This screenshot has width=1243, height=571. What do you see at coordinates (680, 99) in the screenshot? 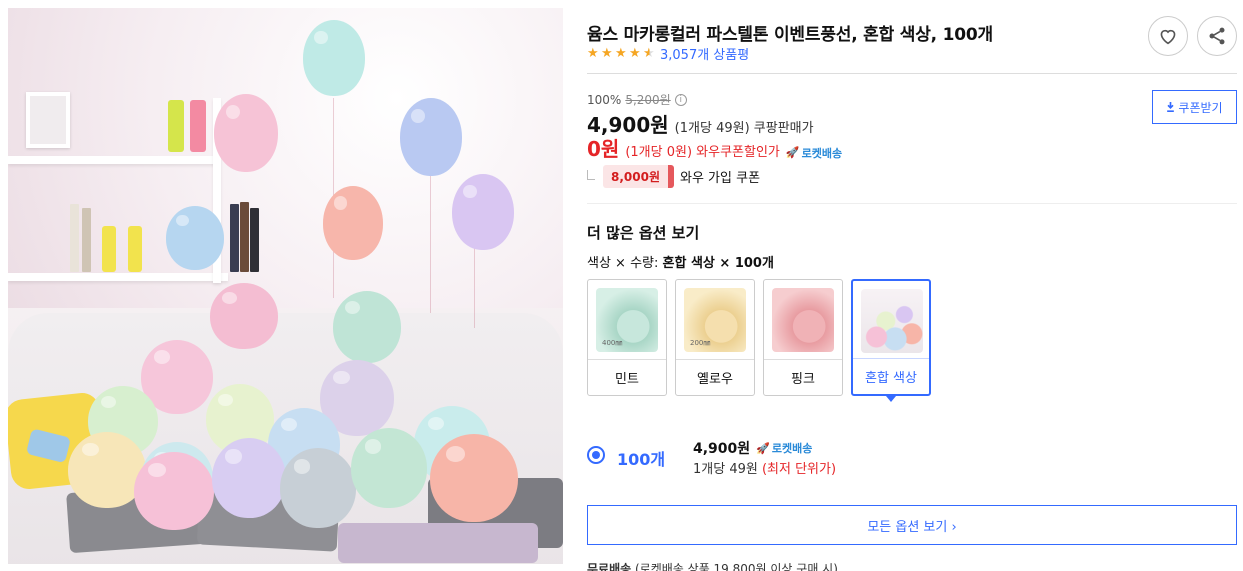
I see `info-icon: i` at bounding box center [680, 99].